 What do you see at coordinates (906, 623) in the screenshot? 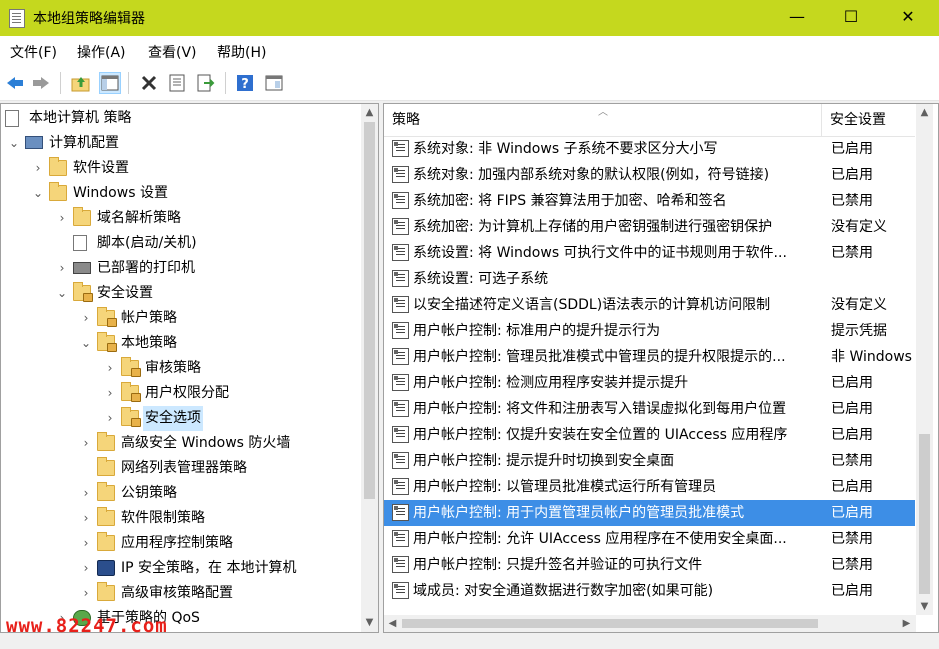
I see `scroll-right-icon: ▶` at bounding box center [906, 623].